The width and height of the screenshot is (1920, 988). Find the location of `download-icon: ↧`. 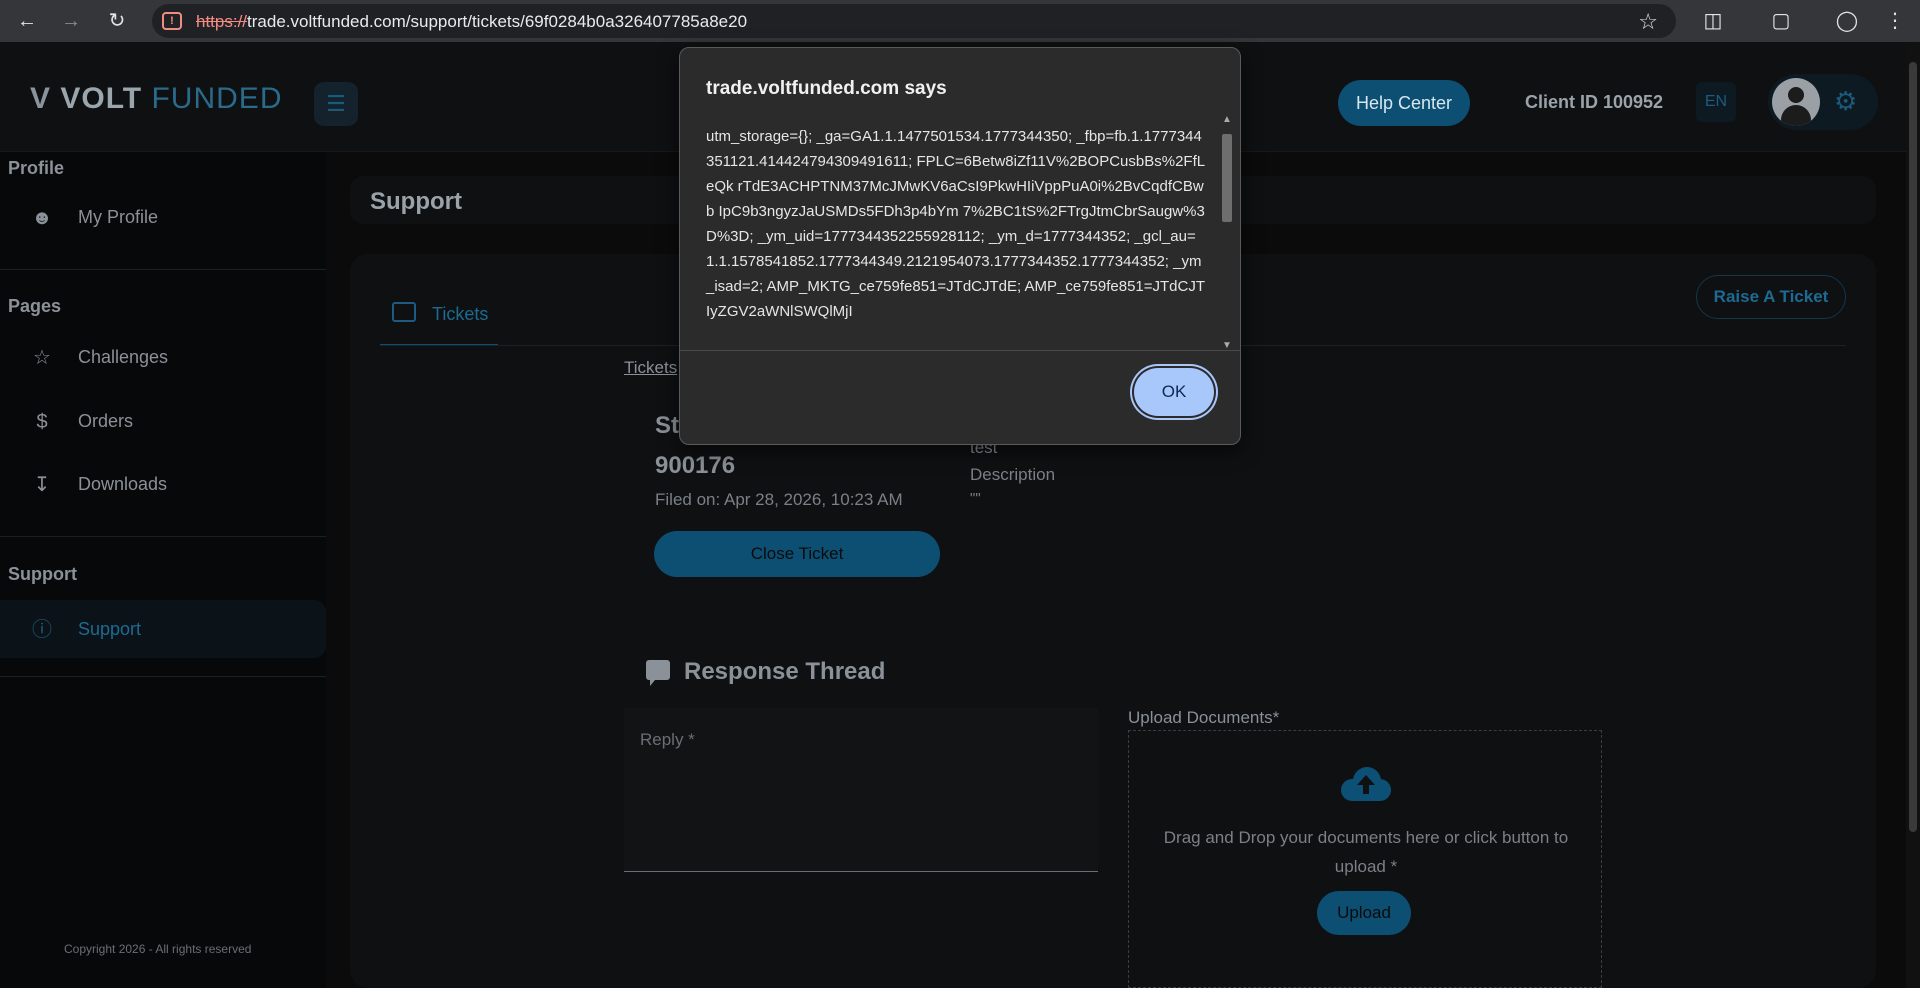

download-icon: ↧ is located at coordinates (42, 485).